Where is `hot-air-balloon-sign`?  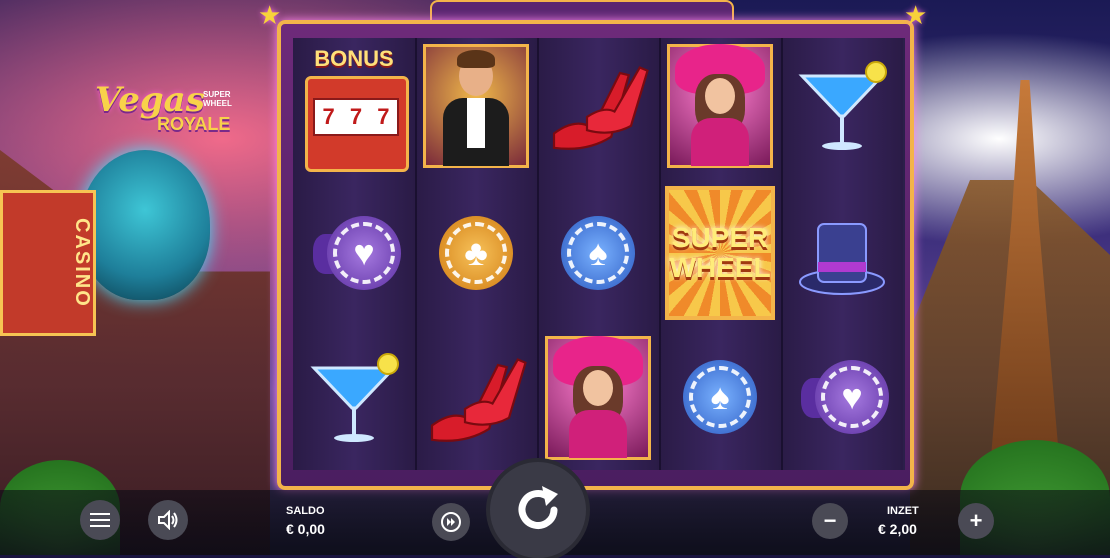 hot-air-balloon-sign is located at coordinates (145, 225).